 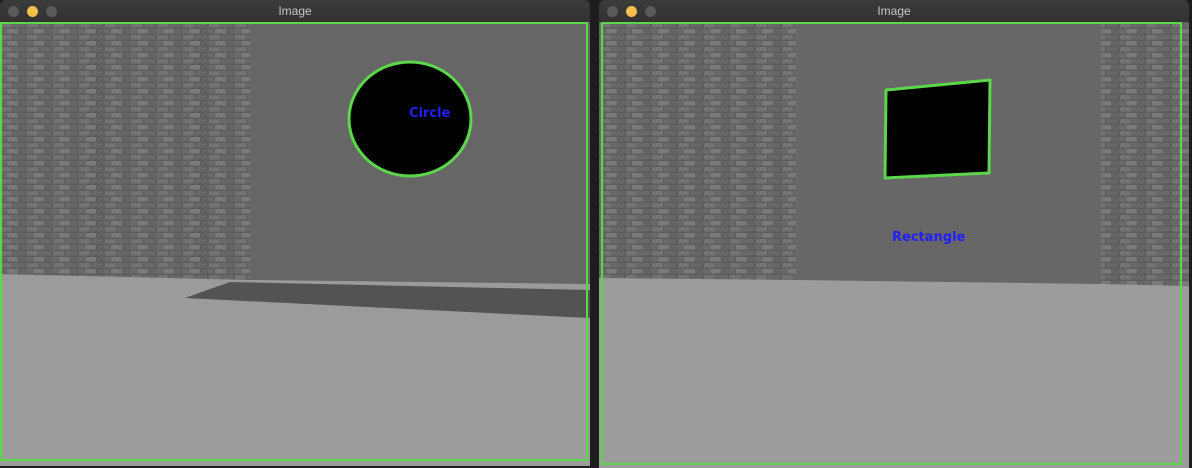 What do you see at coordinates (430, 113) in the screenshot?
I see `shape-label: Circle` at bounding box center [430, 113].